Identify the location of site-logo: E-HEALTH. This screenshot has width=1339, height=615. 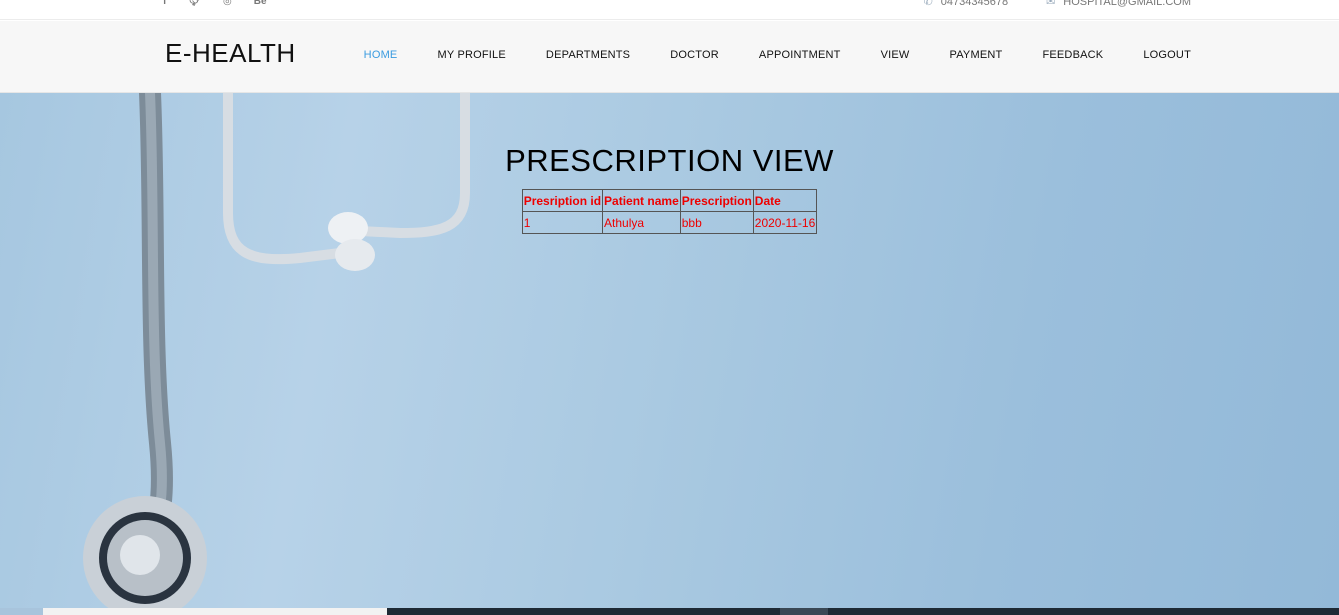
(230, 53).